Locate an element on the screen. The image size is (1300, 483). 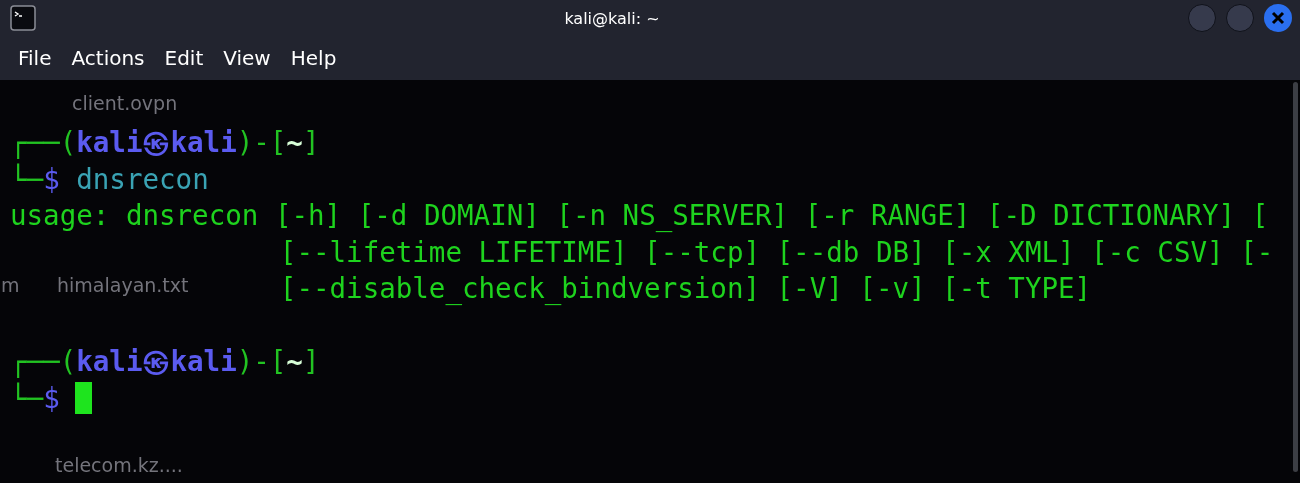
close-icon is located at coordinates (1278, 18).